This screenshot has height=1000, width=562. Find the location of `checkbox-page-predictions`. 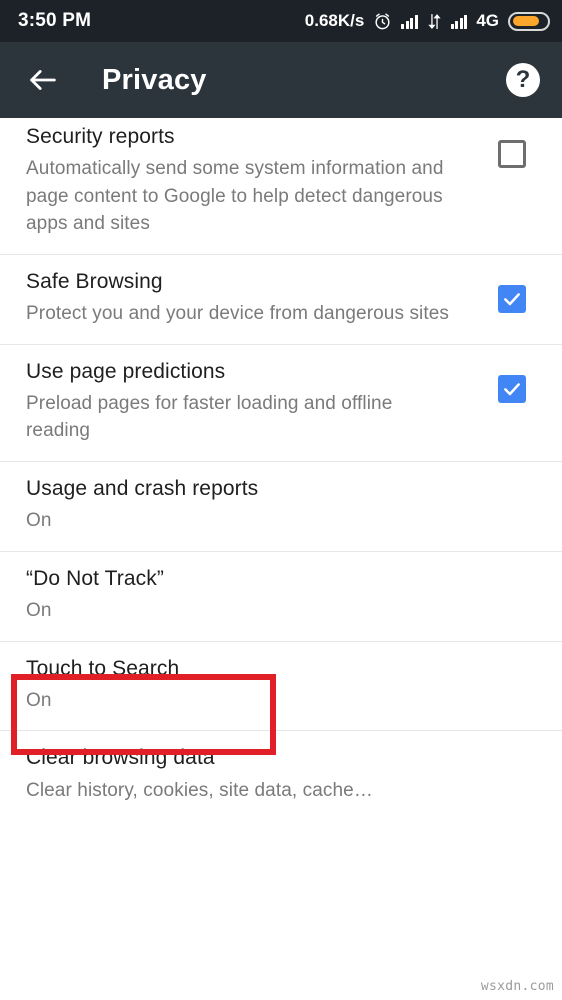

checkbox-page-predictions is located at coordinates (512, 388).